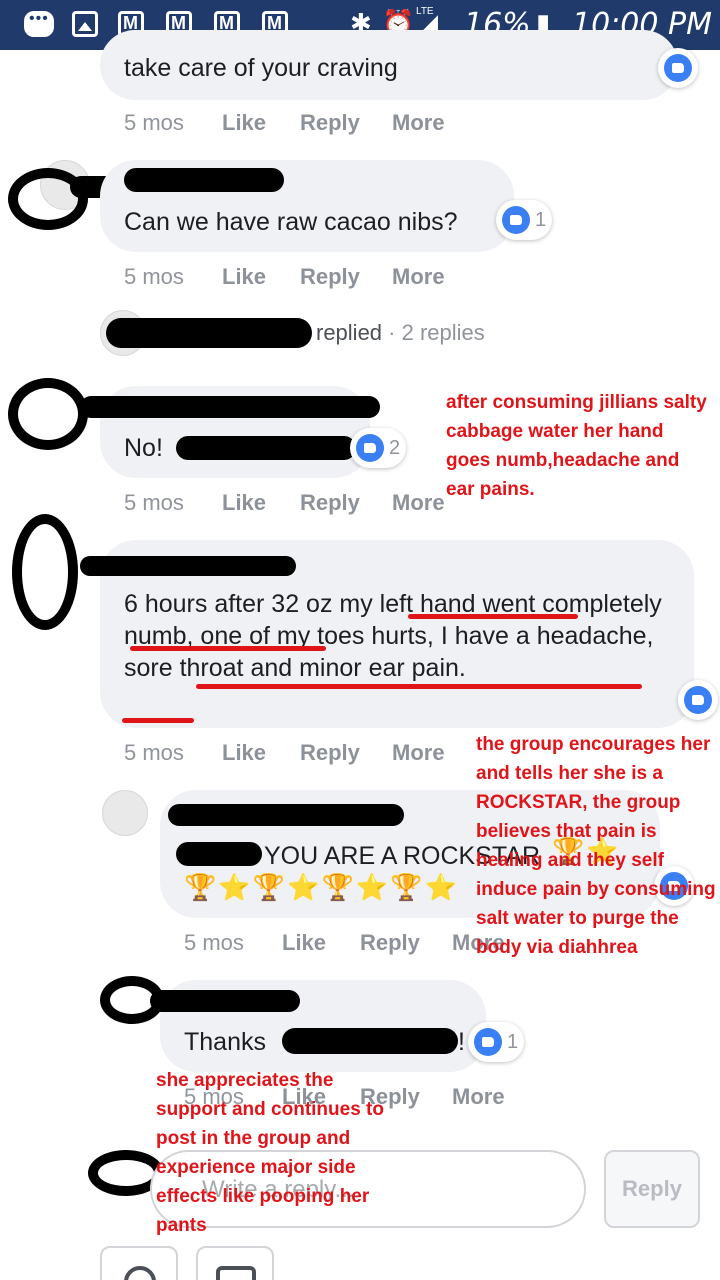  What do you see at coordinates (125, 813) in the screenshot?
I see `avatar` at bounding box center [125, 813].